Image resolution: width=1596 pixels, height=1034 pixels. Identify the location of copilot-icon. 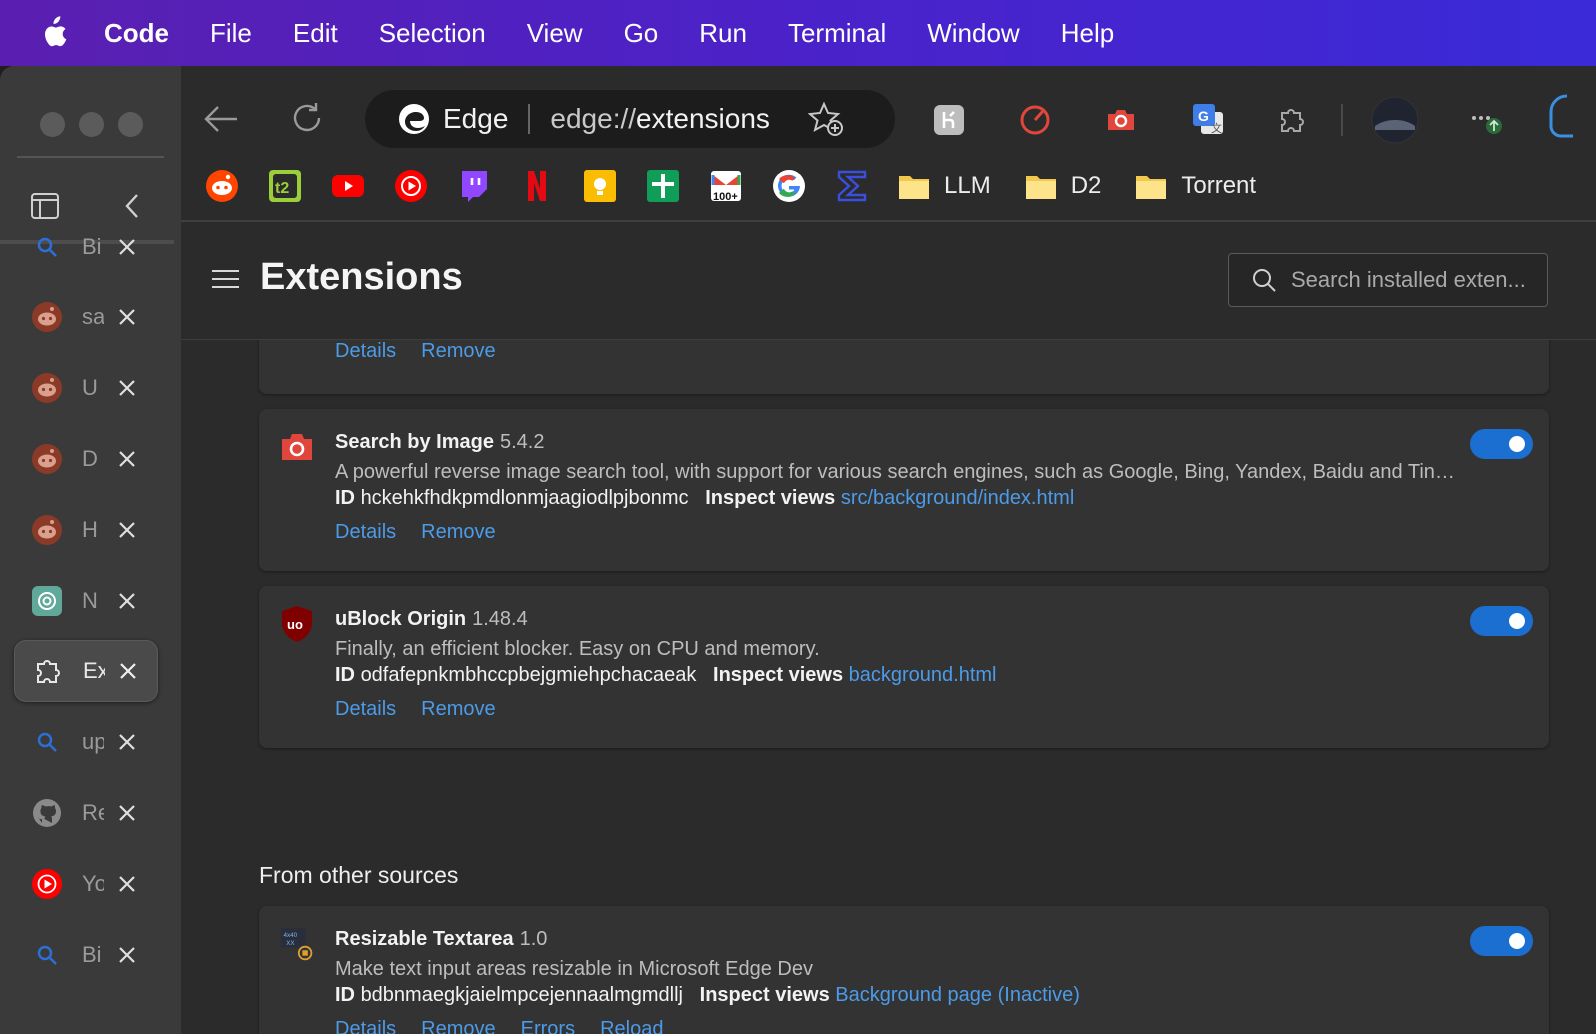
(1565, 120).